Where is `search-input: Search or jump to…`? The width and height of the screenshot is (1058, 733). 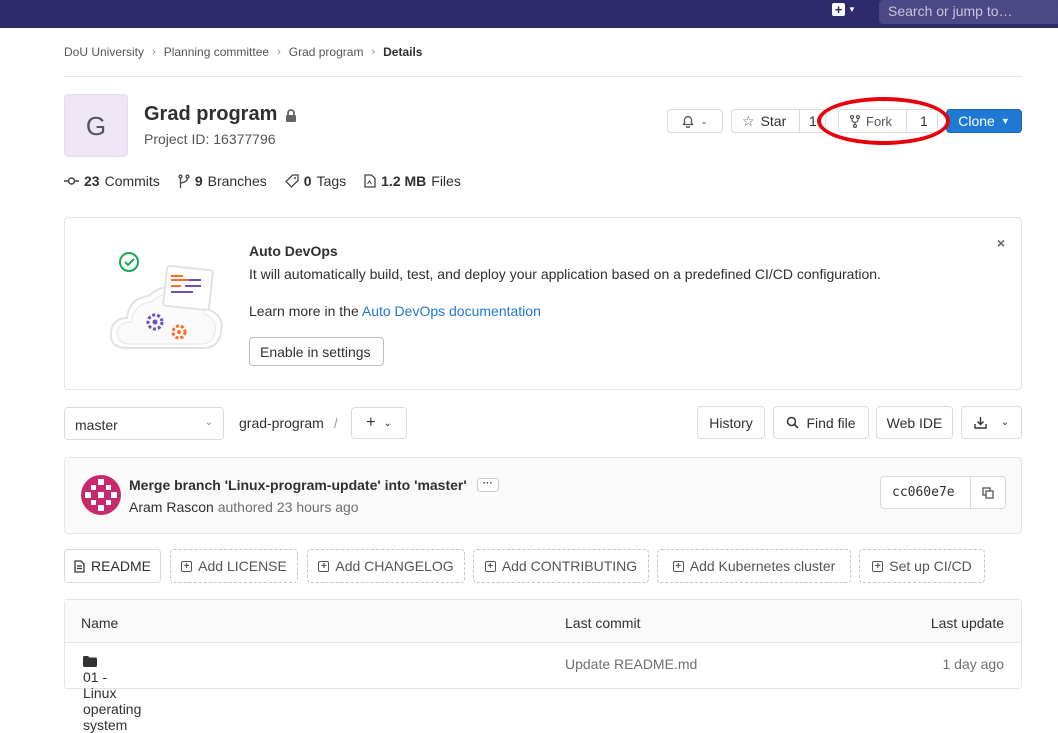 search-input: Search or jump to… is located at coordinates (968, 12).